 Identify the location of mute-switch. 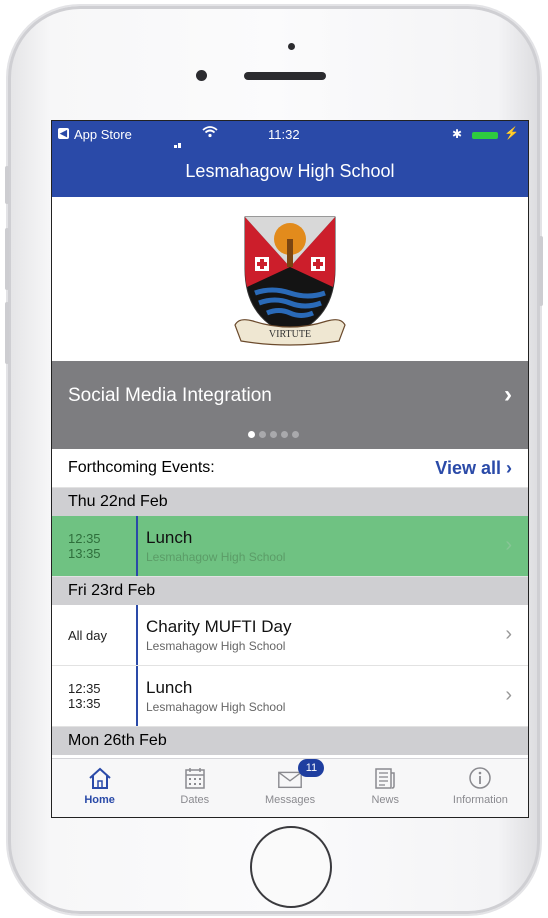
(7, 185).